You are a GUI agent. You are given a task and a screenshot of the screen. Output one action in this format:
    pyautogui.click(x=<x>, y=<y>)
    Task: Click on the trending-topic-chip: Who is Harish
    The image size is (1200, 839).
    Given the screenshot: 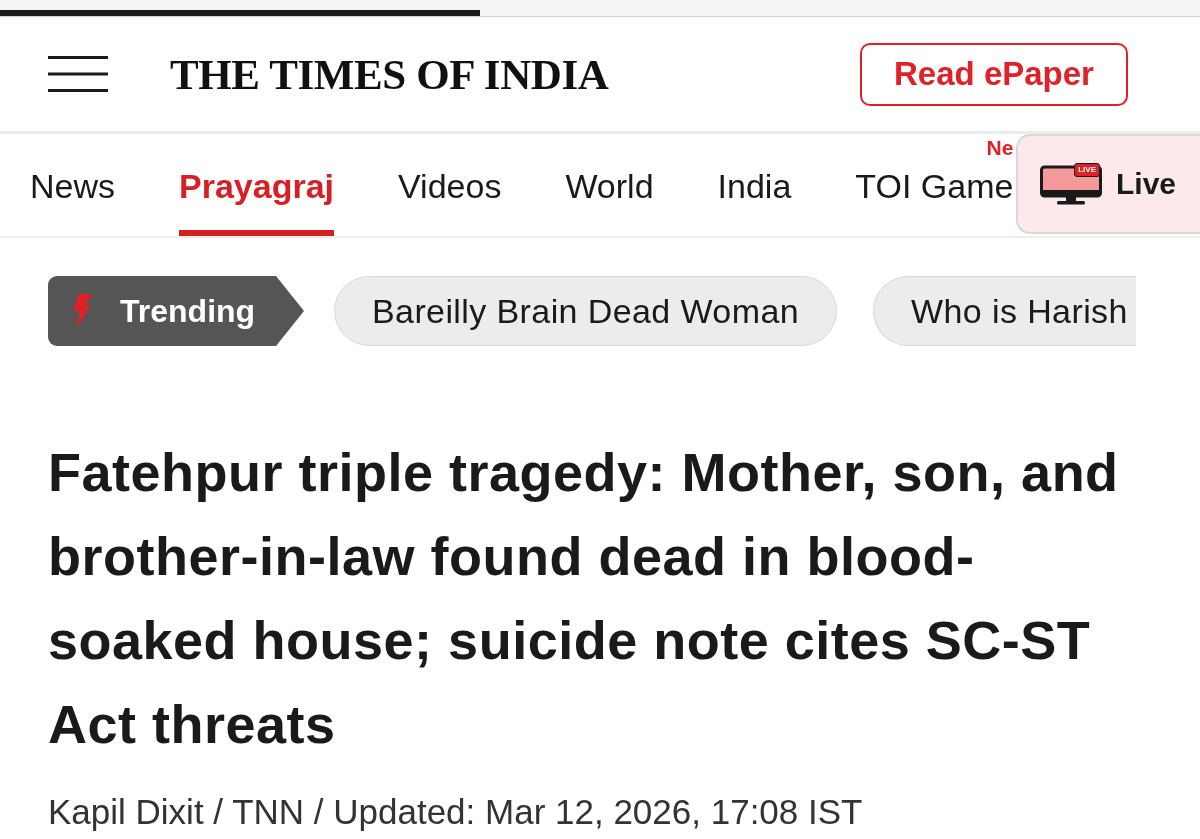 What is the action you would take?
    pyautogui.click(x=1004, y=311)
    